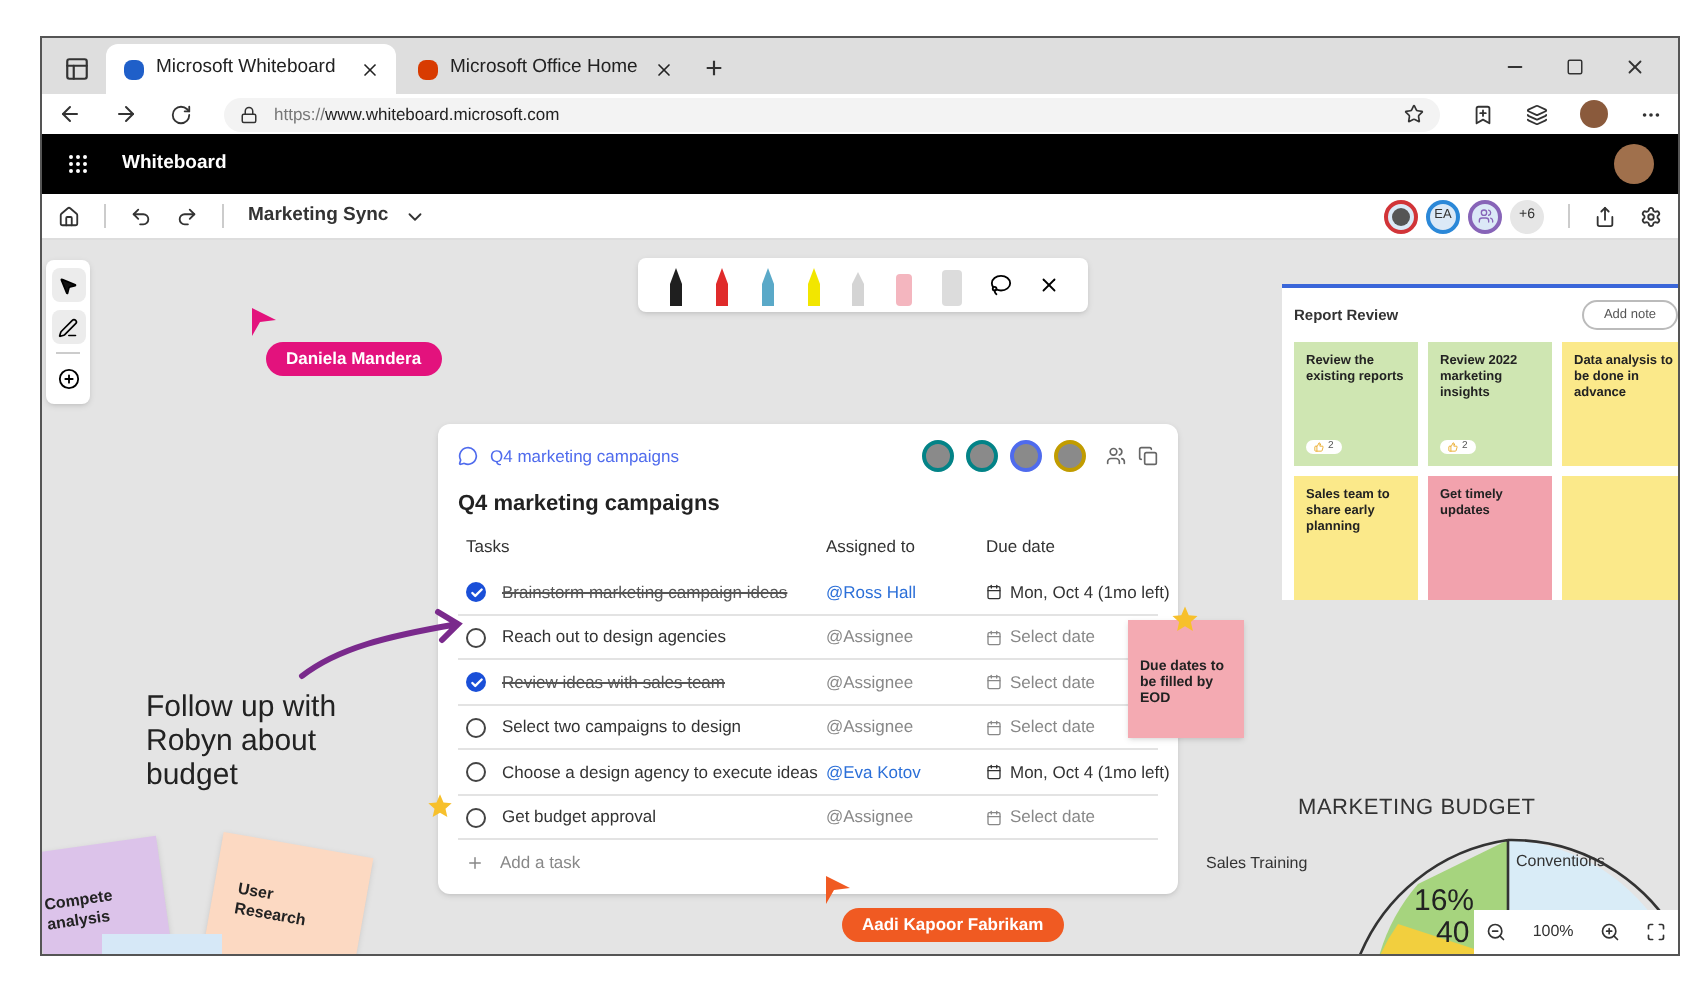 This screenshot has height=986, width=1694. Describe the element at coordinates (906, 592) in the screenshot. I see `assignee-text: @Ross Hall` at that location.